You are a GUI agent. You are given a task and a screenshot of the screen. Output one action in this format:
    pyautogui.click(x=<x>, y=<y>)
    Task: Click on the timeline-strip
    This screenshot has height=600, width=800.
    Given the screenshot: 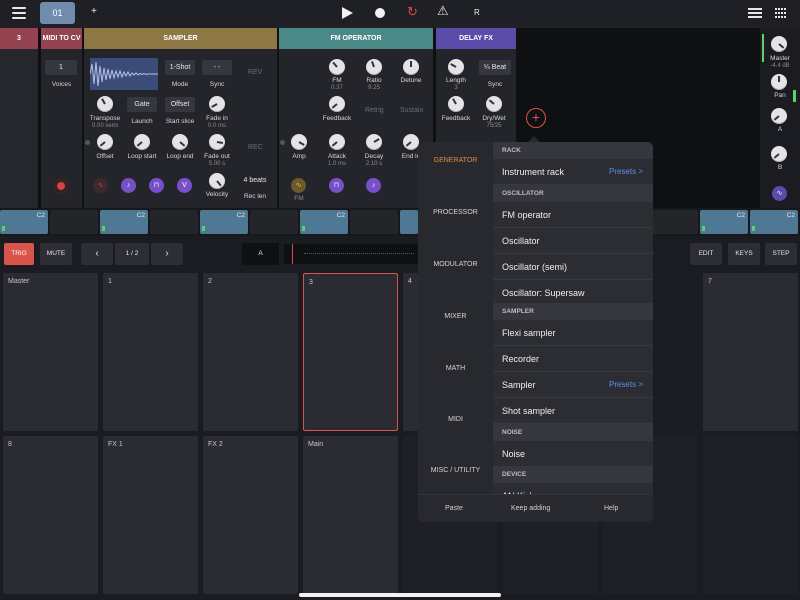 What is the action you would take?
    pyautogui.click(x=351, y=254)
    